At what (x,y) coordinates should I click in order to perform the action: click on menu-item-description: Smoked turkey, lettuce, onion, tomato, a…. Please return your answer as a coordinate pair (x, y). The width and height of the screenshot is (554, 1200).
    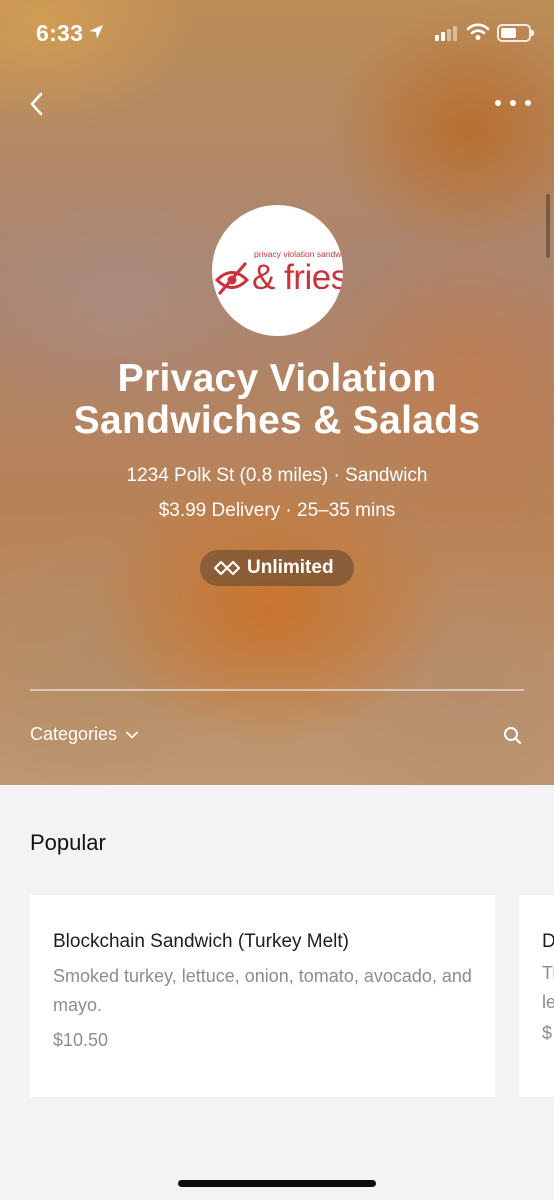
    Looking at the image, I should click on (262, 990).